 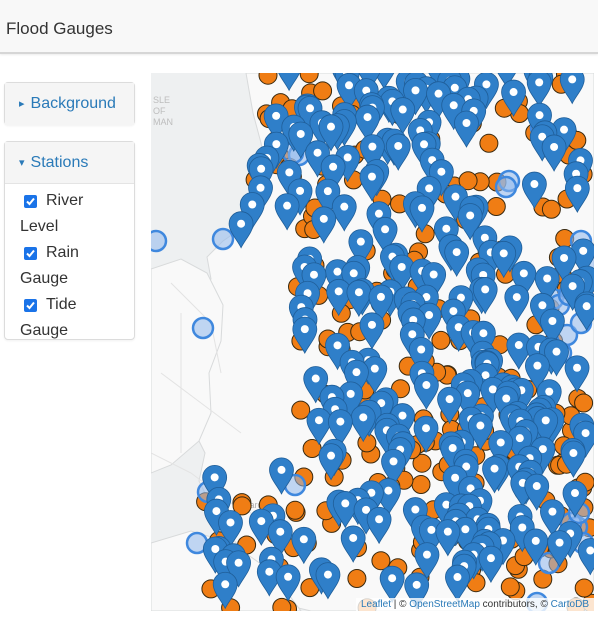 I want to click on rain-gauge-checkbox, so click(x=30, y=253).